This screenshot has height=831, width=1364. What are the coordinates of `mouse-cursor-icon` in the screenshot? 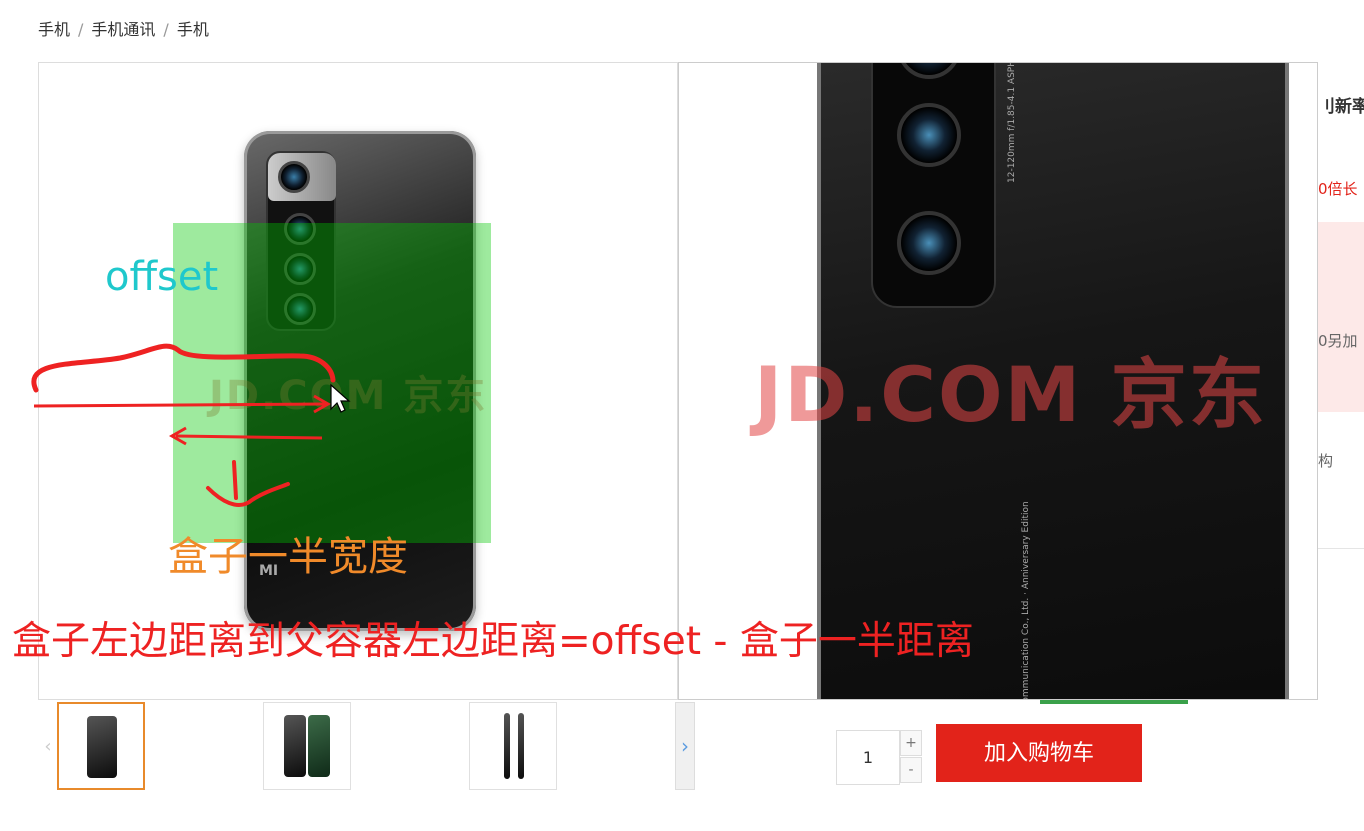 It's located at (340, 398).